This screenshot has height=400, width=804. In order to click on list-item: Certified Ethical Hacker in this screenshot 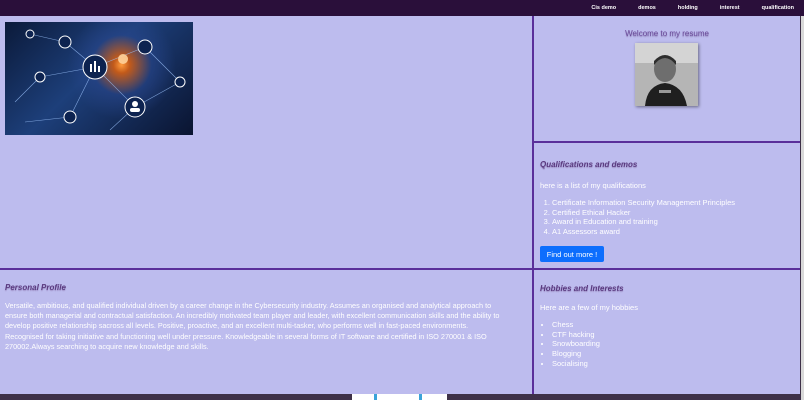, I will do `click(643, 213)`.